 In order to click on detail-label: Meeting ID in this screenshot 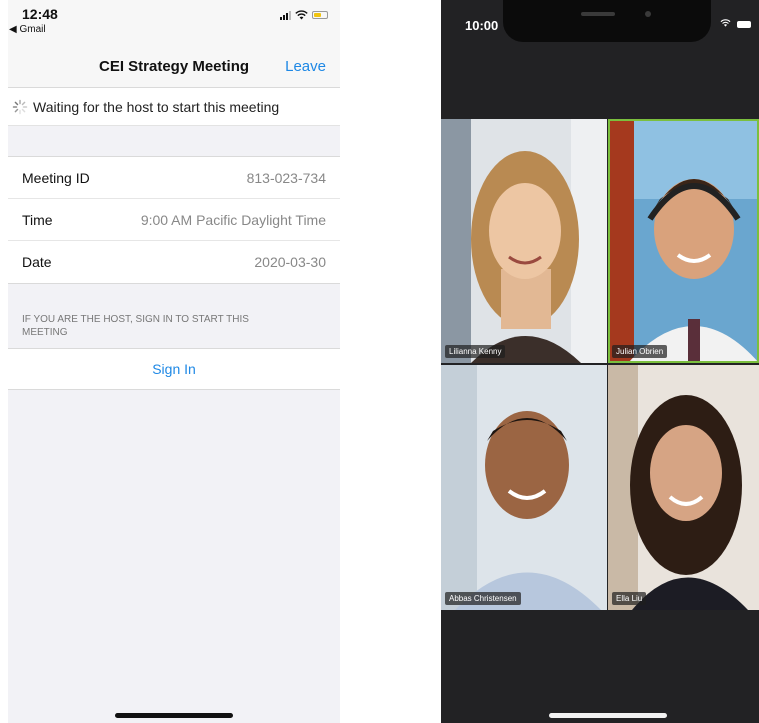, I will do `click(56, 177)`.